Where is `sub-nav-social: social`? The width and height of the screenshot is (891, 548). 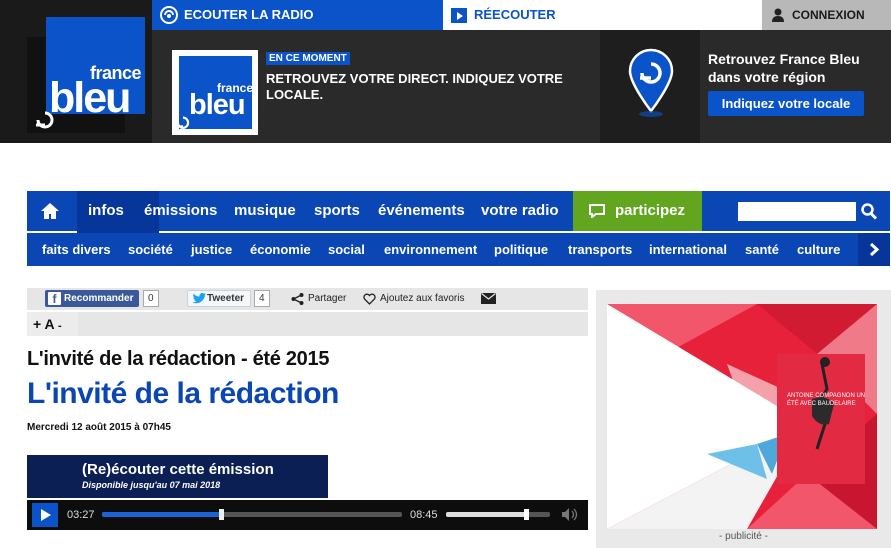
sub-nav-social: social is located at coordinates (346, 249).